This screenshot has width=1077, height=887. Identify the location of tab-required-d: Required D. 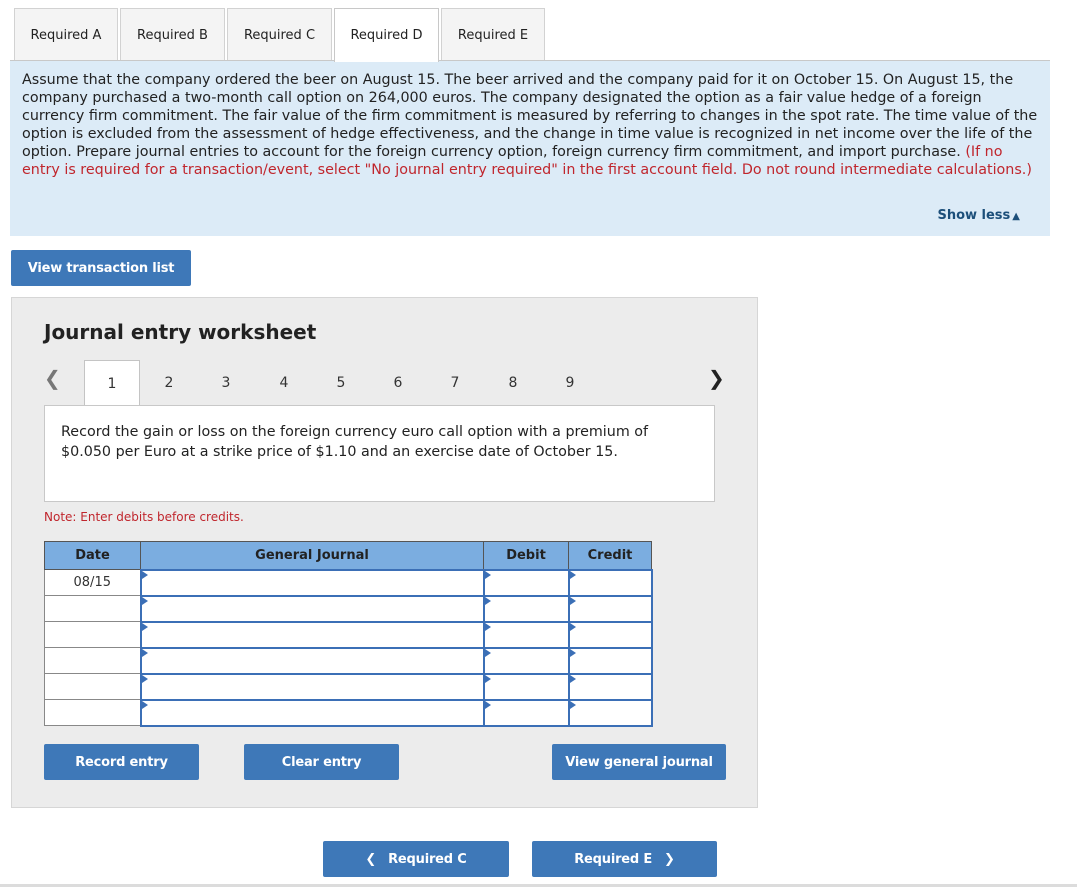
(386, 35).